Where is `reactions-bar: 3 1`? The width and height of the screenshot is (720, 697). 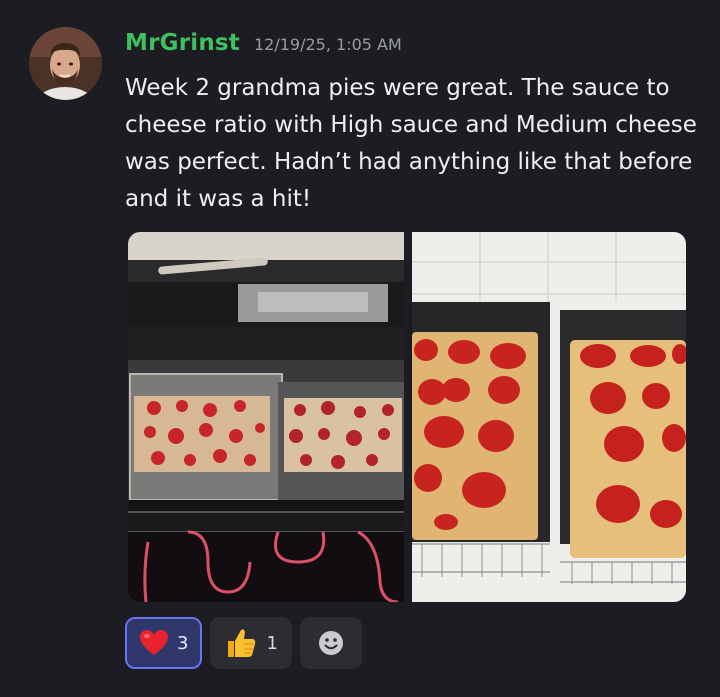 reactions-bar: 3 1 is located at coordinates (243, 643).